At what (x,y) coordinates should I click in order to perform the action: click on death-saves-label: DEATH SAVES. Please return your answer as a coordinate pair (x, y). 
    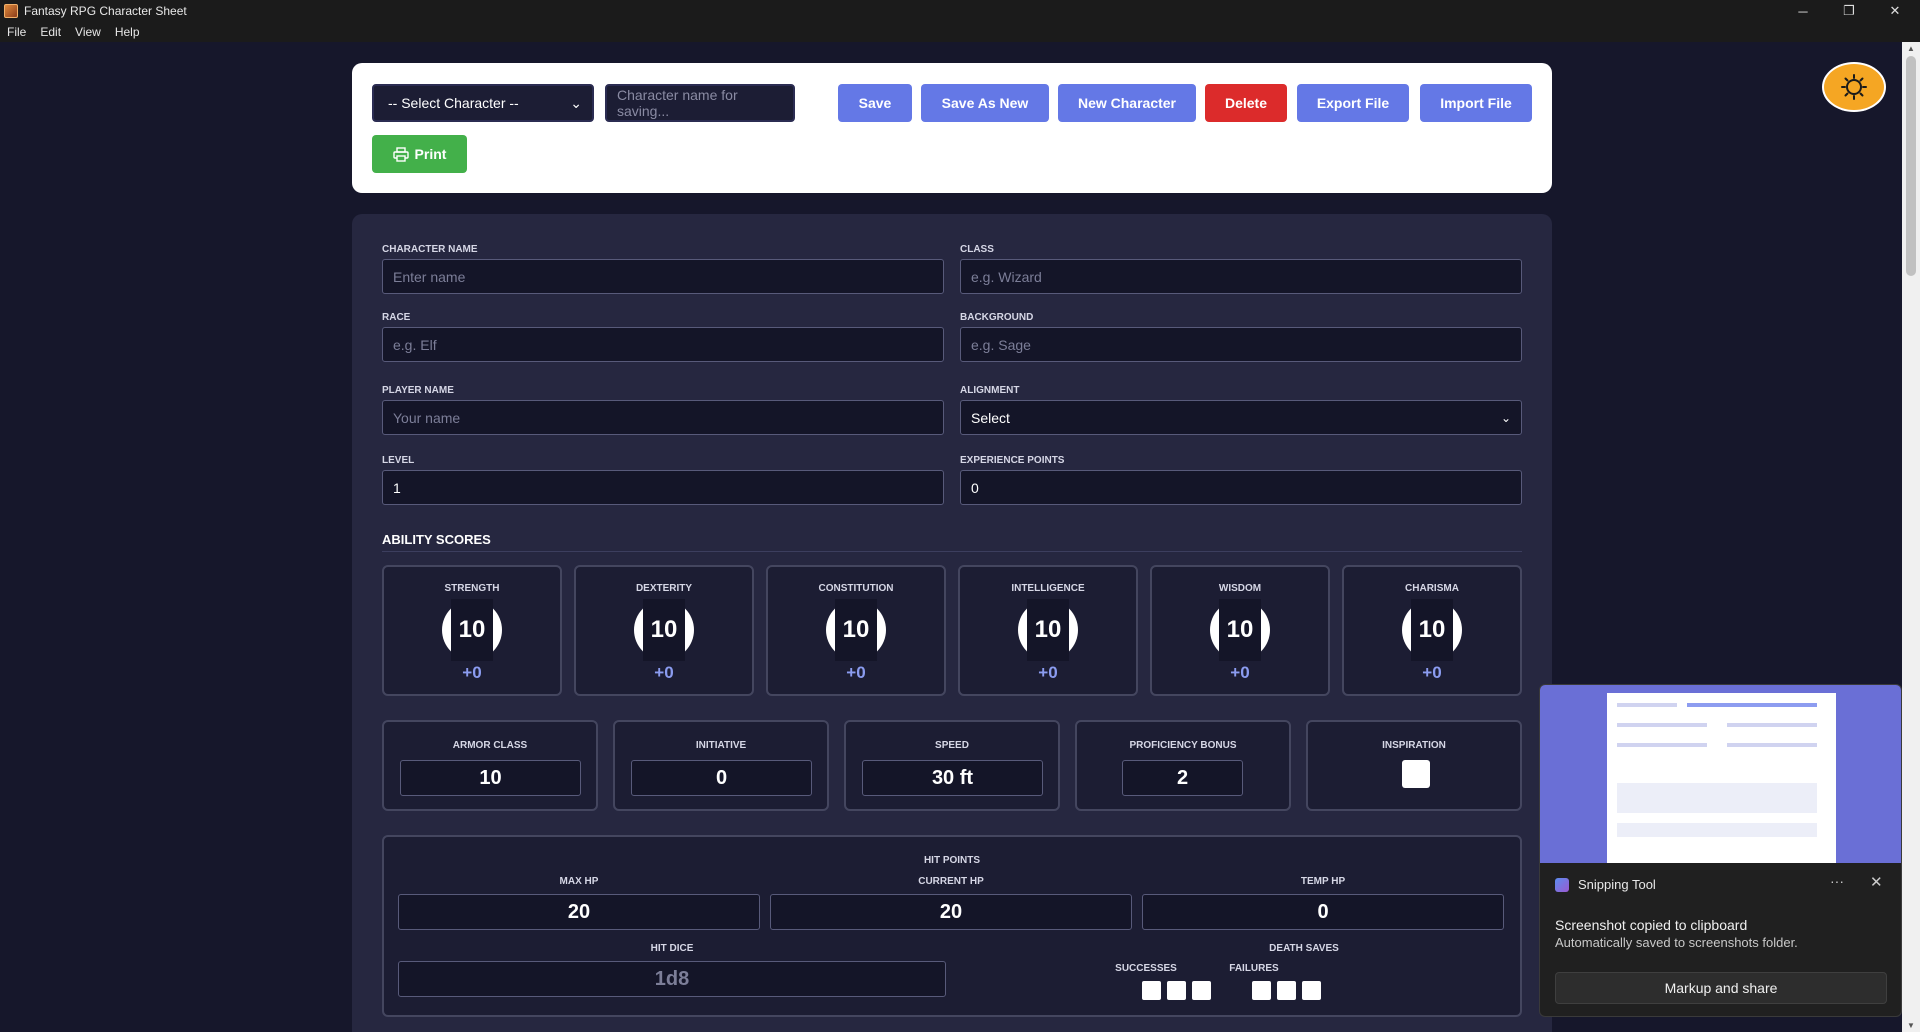
    Looking at the image, I should click on (1304, 948).